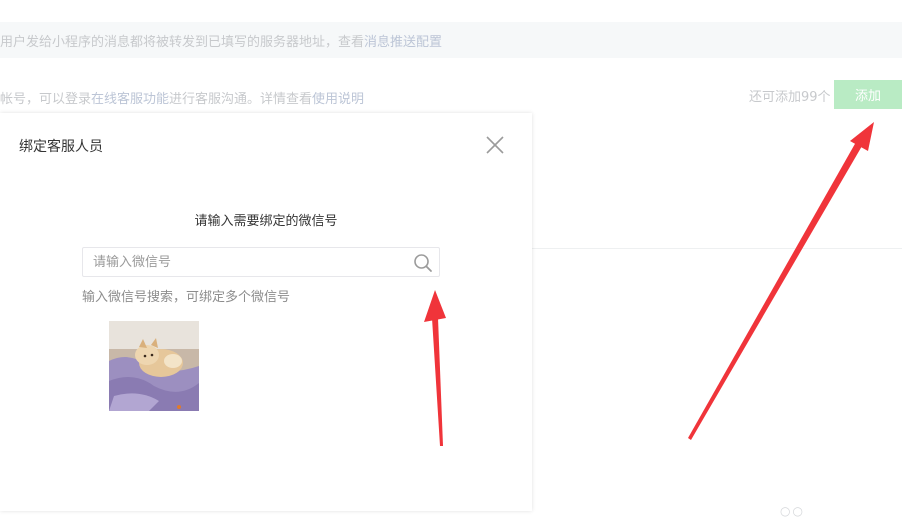 This screenshot has height=518, width=902. Describe the element at coordinates (792, 511) in the screenshot. I see `pagination-dots: ○○` at that location.